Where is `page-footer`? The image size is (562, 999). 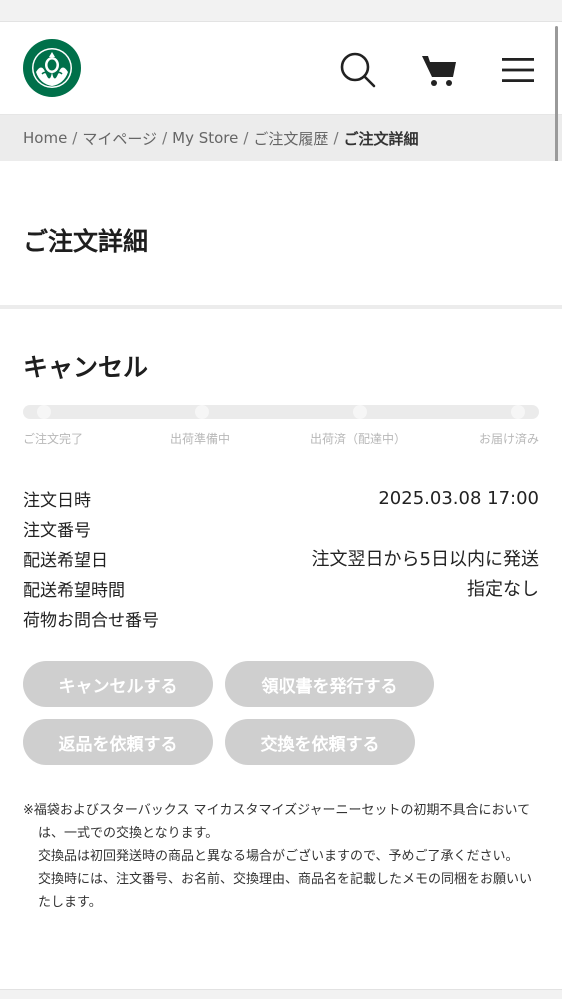 page-footer is located at coordinates (281, 994).